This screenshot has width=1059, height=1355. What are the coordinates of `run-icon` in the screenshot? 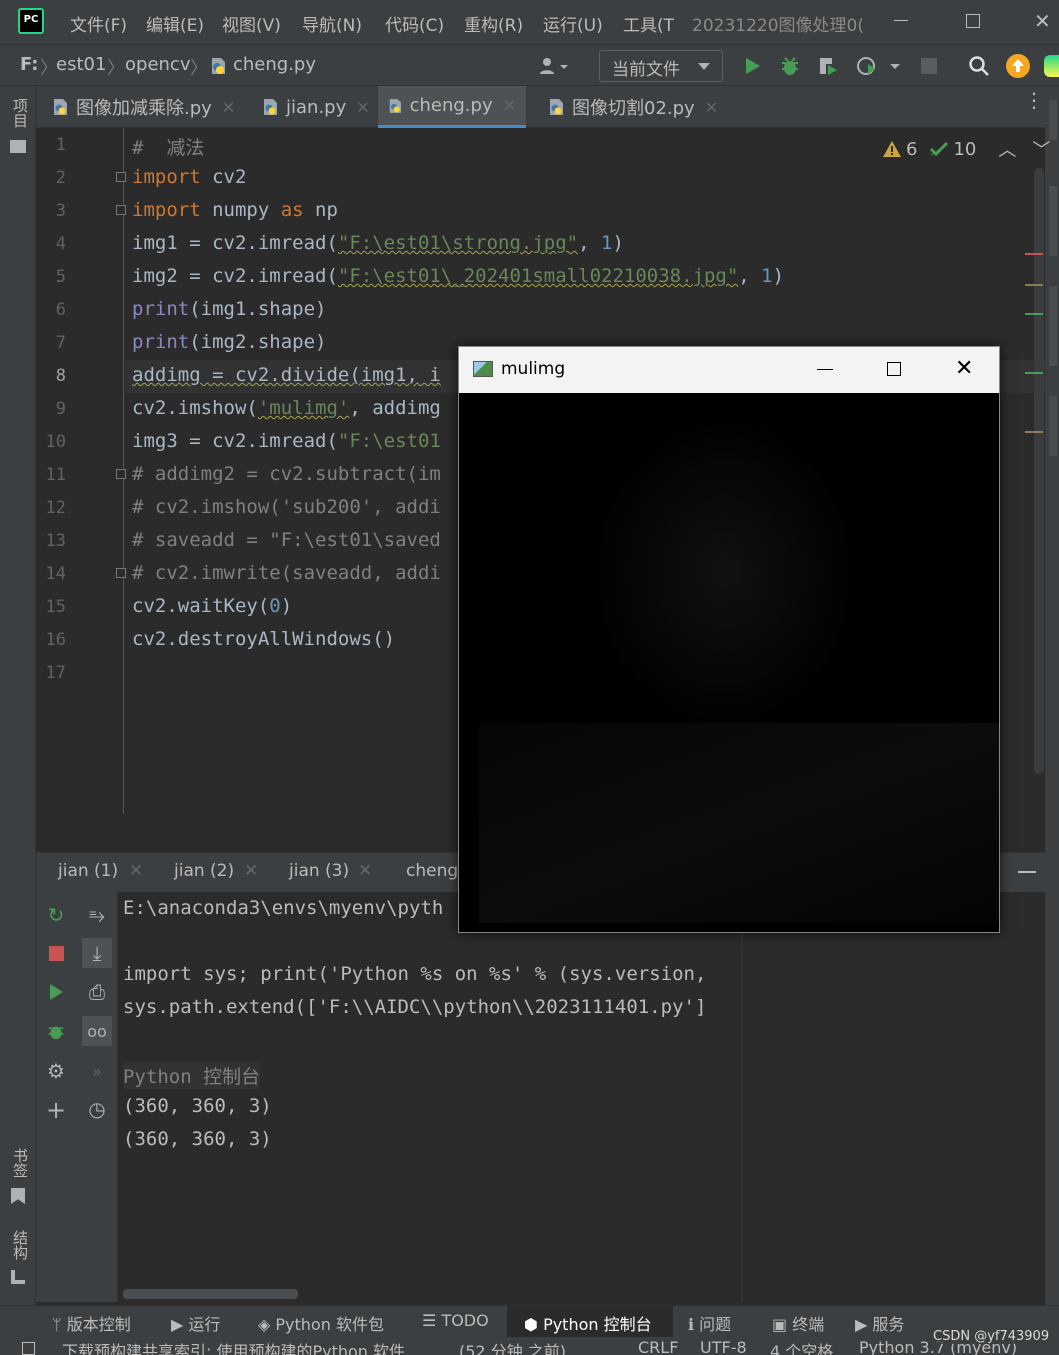 It's located at (56, 992).